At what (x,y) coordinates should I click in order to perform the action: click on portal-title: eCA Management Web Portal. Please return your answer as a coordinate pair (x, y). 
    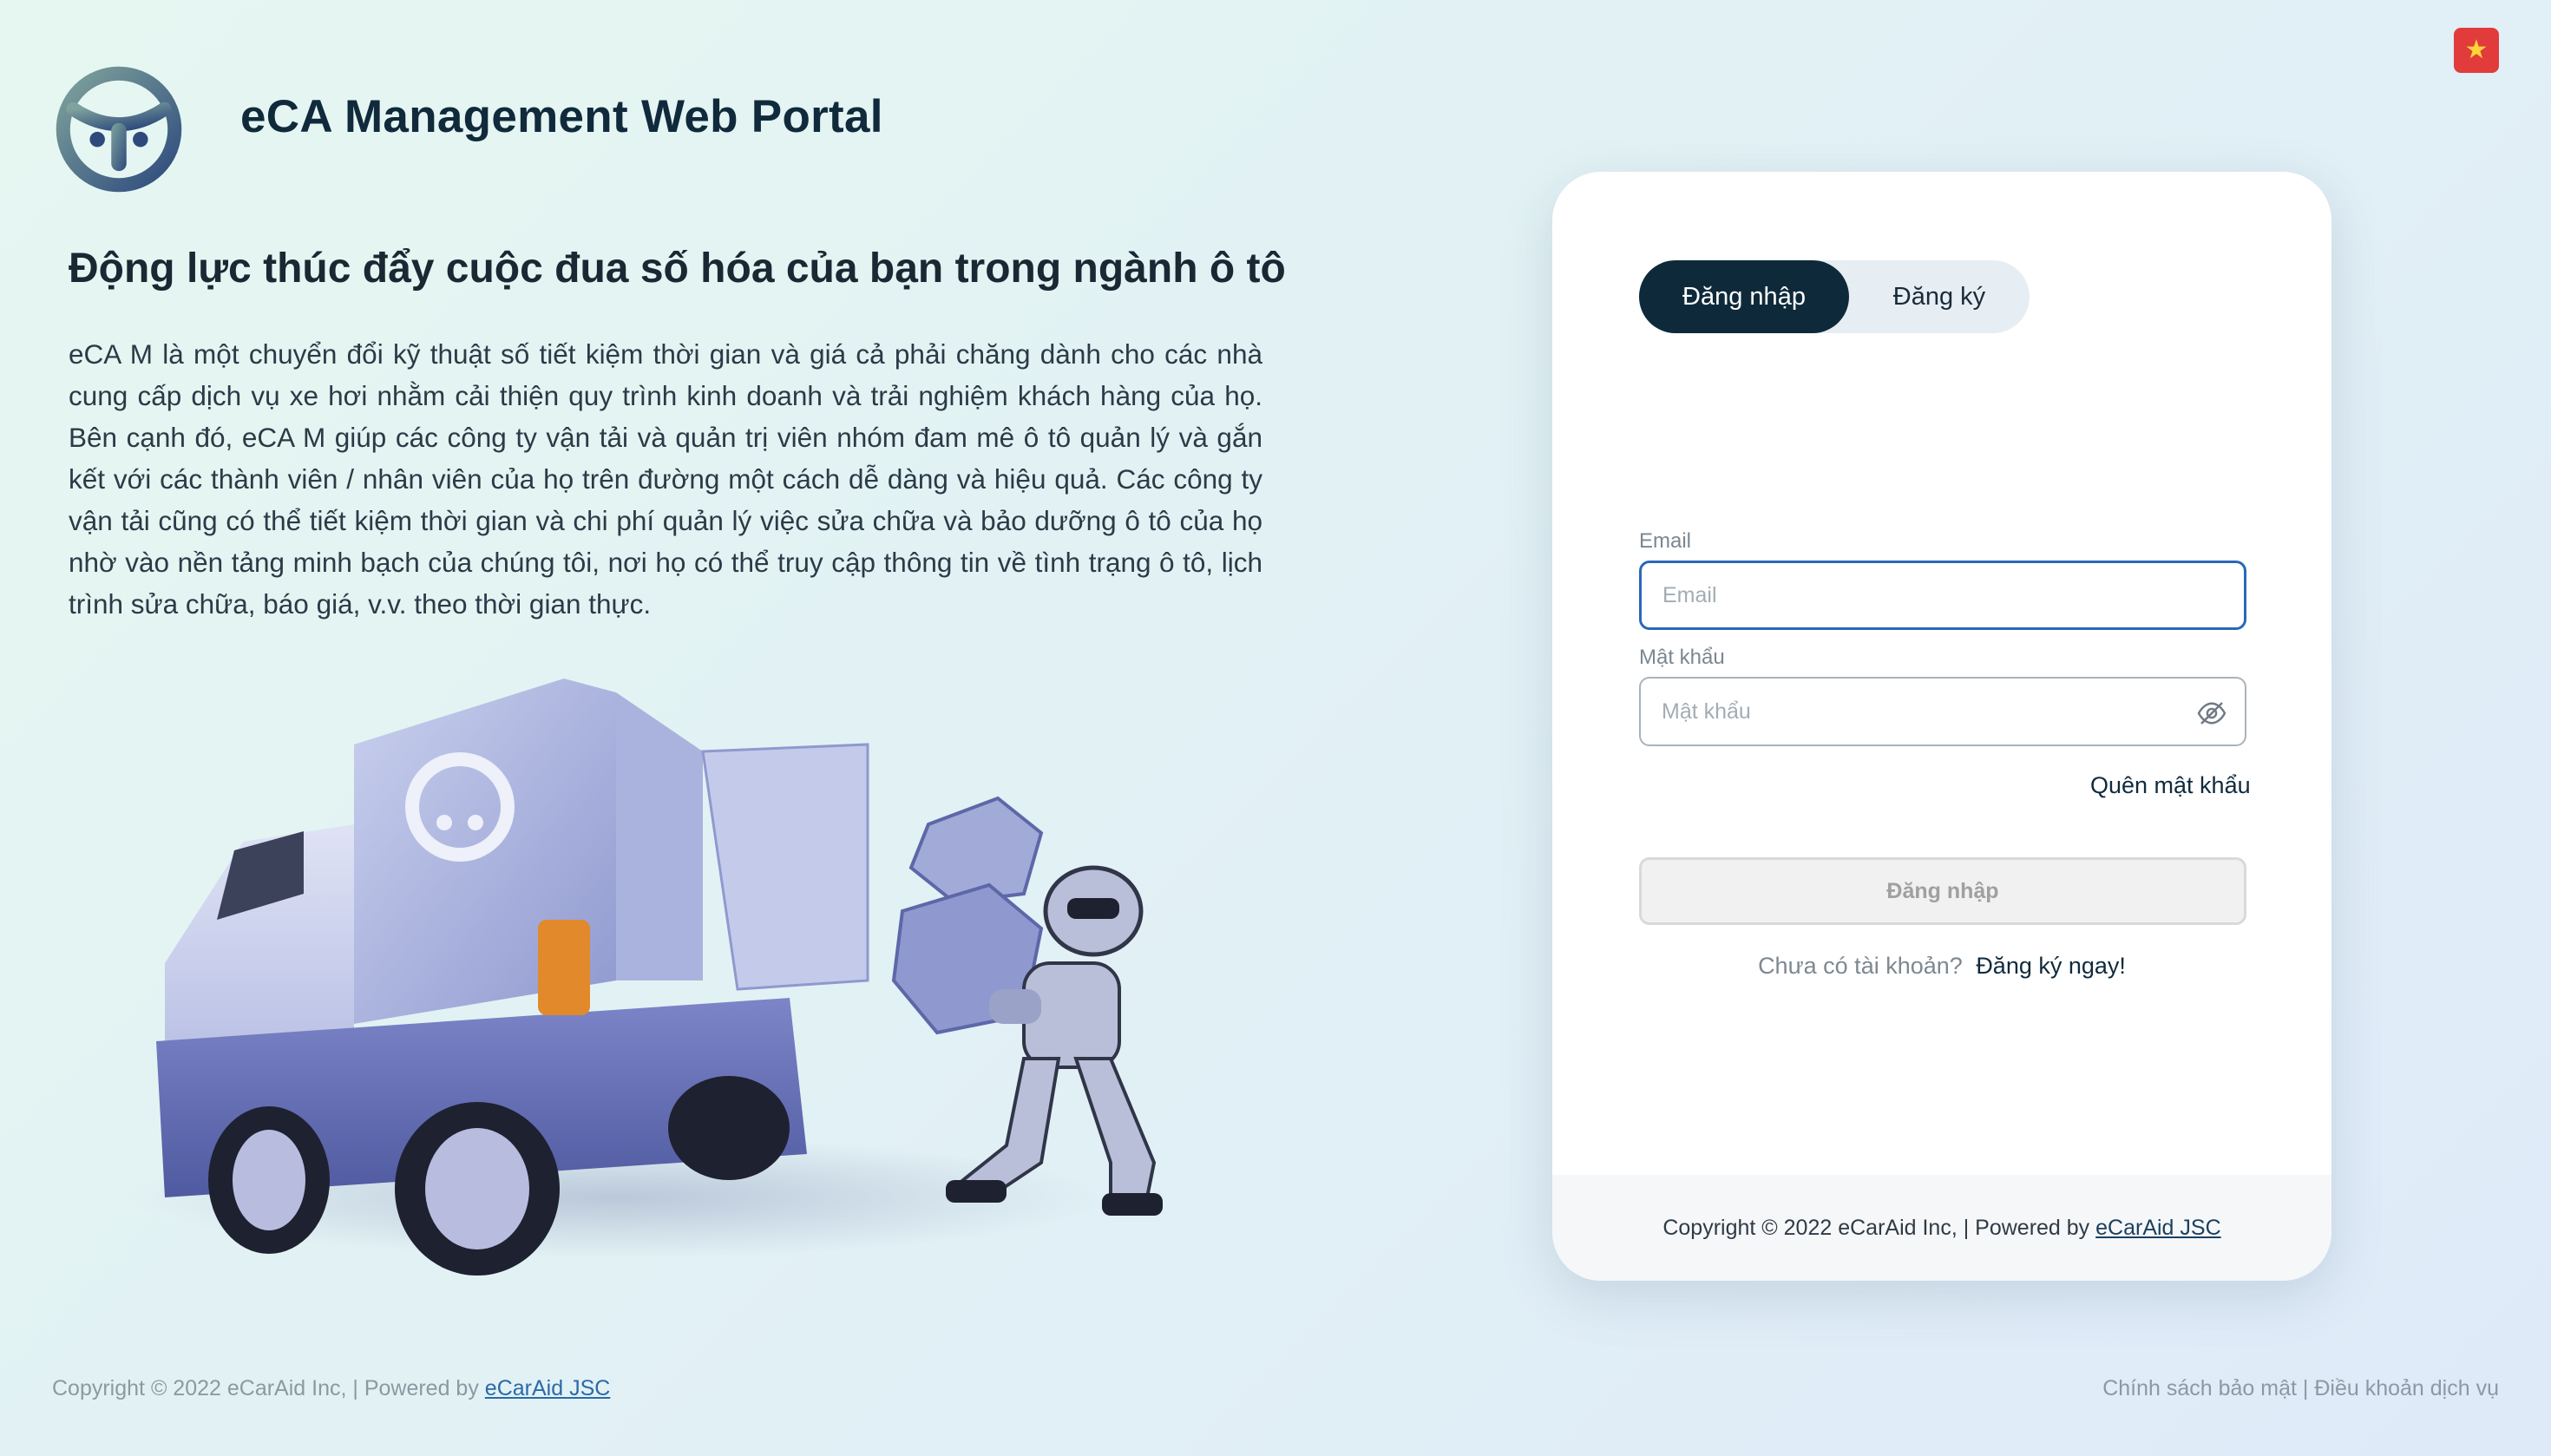
    Looking at the image, I should click on (561, 116).